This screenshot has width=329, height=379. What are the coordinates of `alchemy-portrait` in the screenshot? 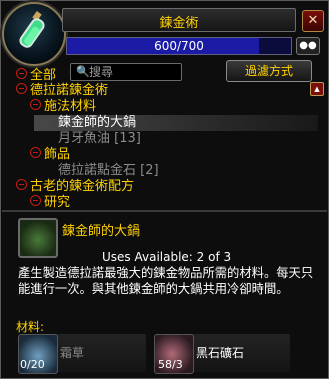 It's located at (34, 34).